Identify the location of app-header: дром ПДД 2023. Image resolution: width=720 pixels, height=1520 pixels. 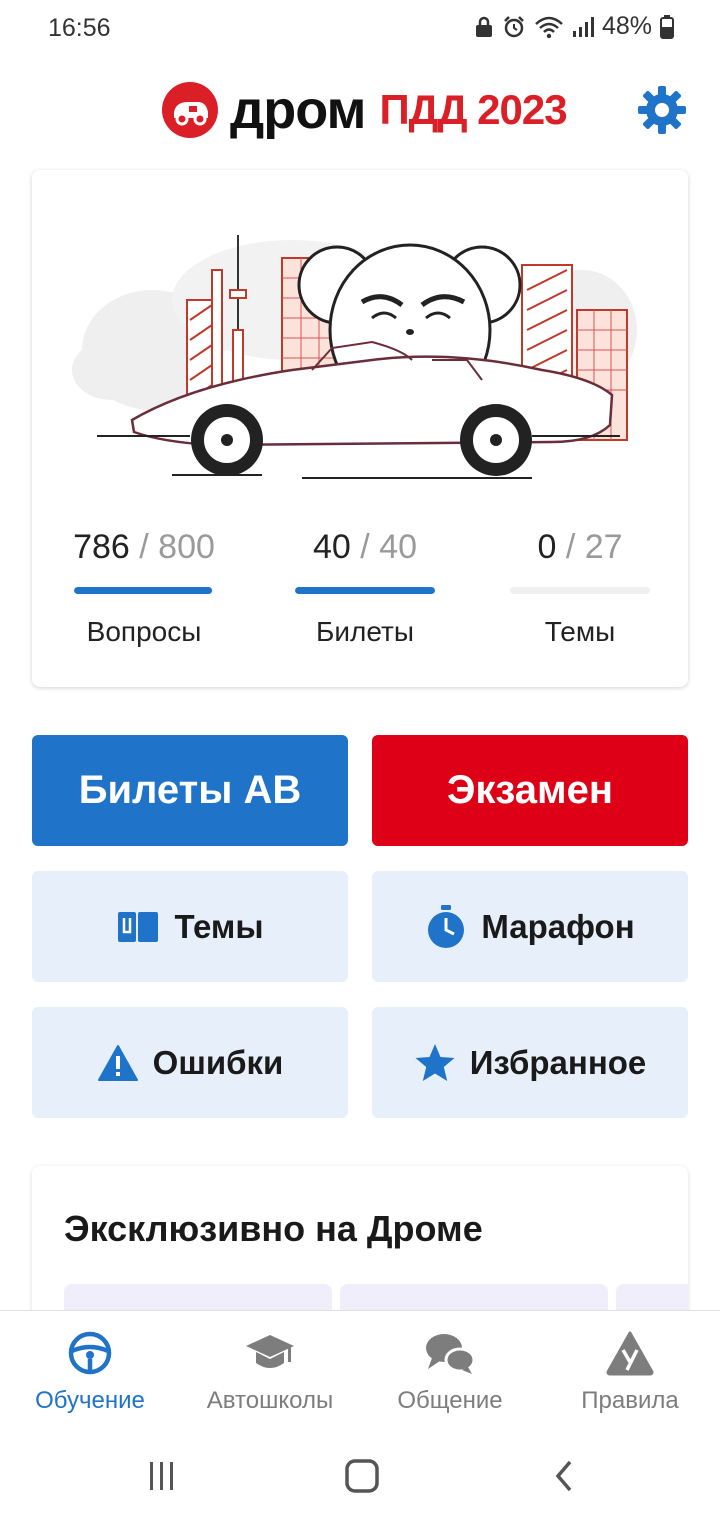
(360, 112).